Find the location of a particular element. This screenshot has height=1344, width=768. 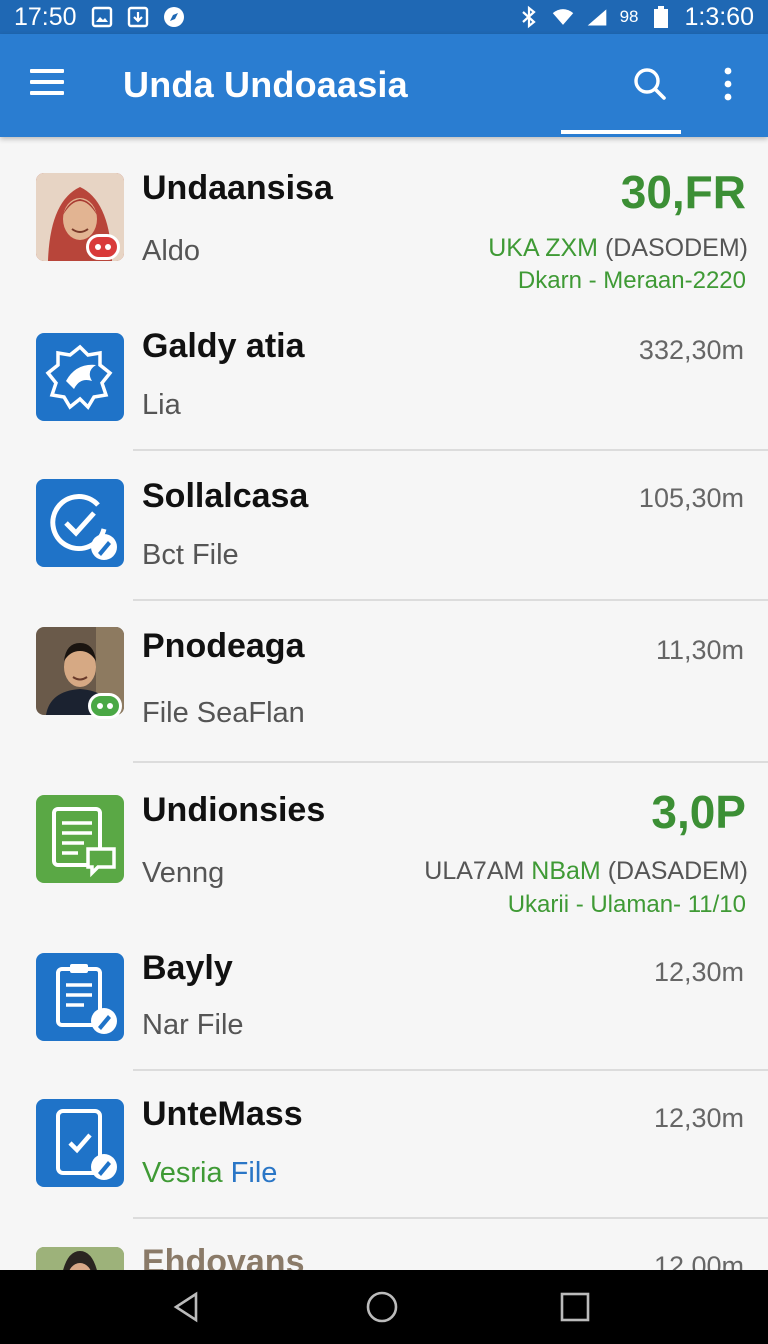

item-subtitle: Nar File is located at coordinates (193, 1025).